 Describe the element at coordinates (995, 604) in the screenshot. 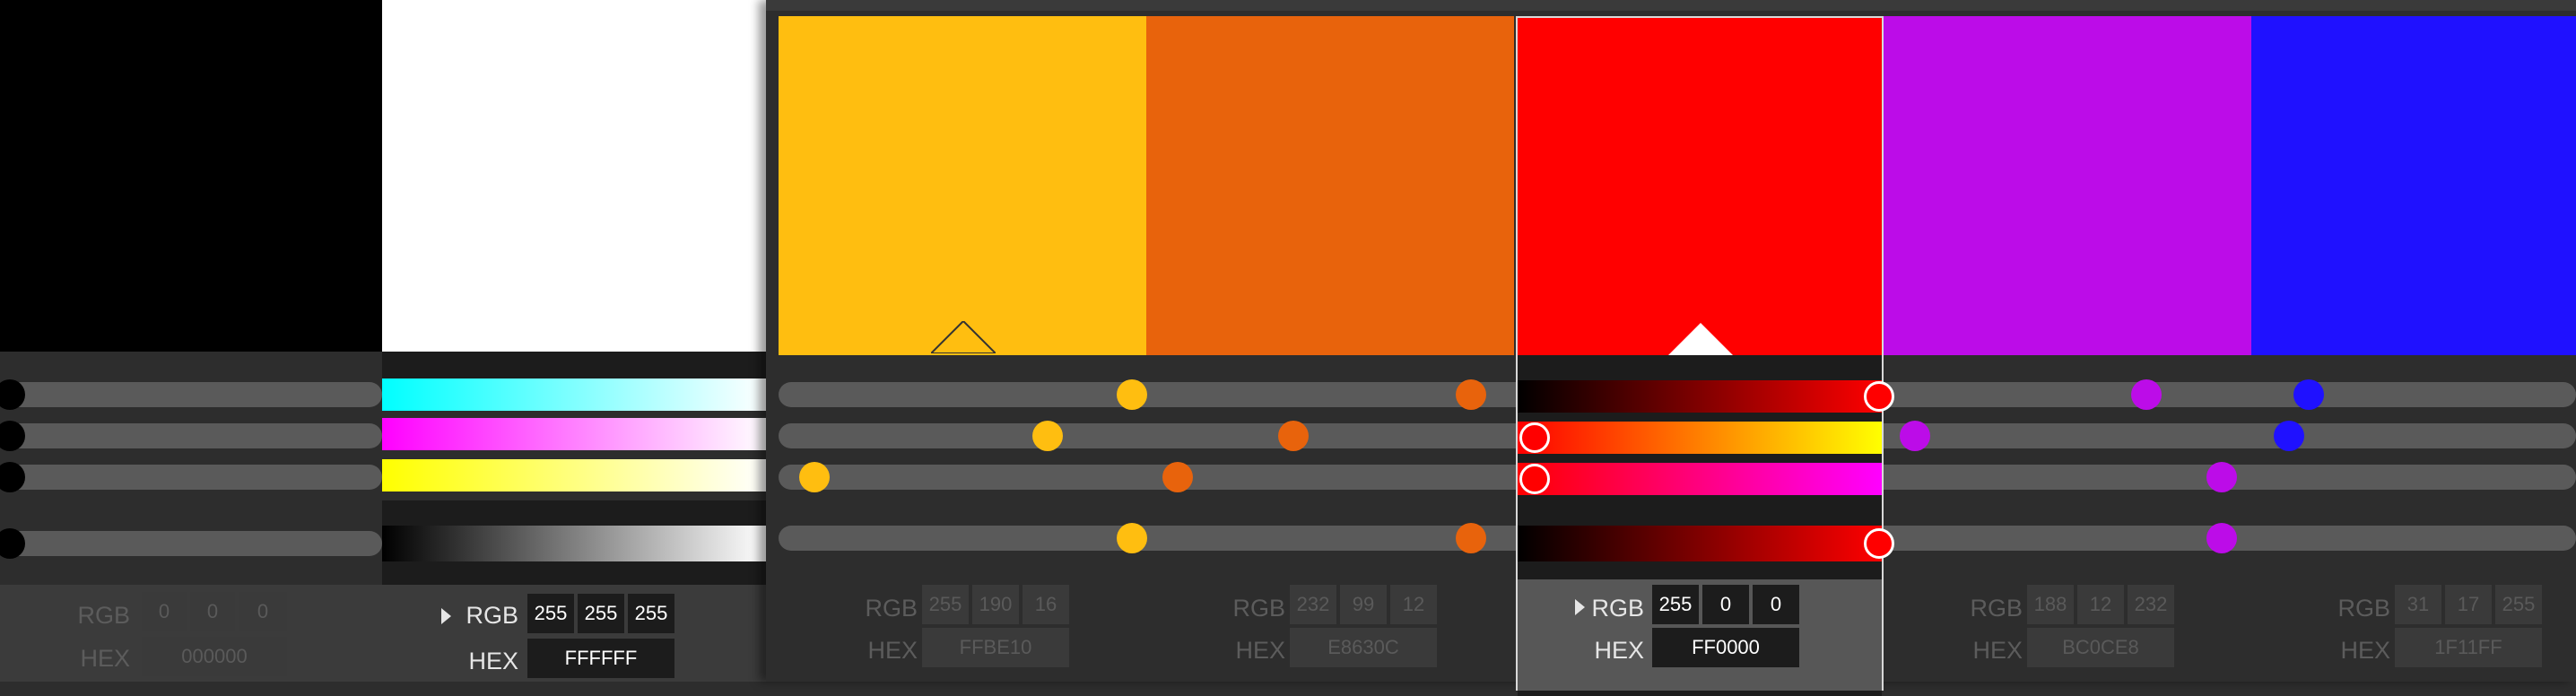

I see `rgb-g-field: 190` at that location.